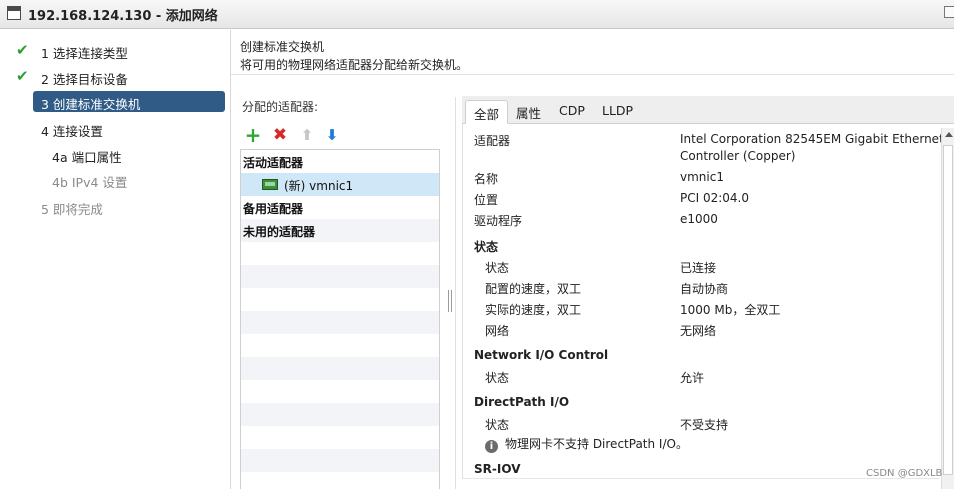 The width and height of the screenshot is (954, 489). I want to click on info-icon: i, so click(491, 446).